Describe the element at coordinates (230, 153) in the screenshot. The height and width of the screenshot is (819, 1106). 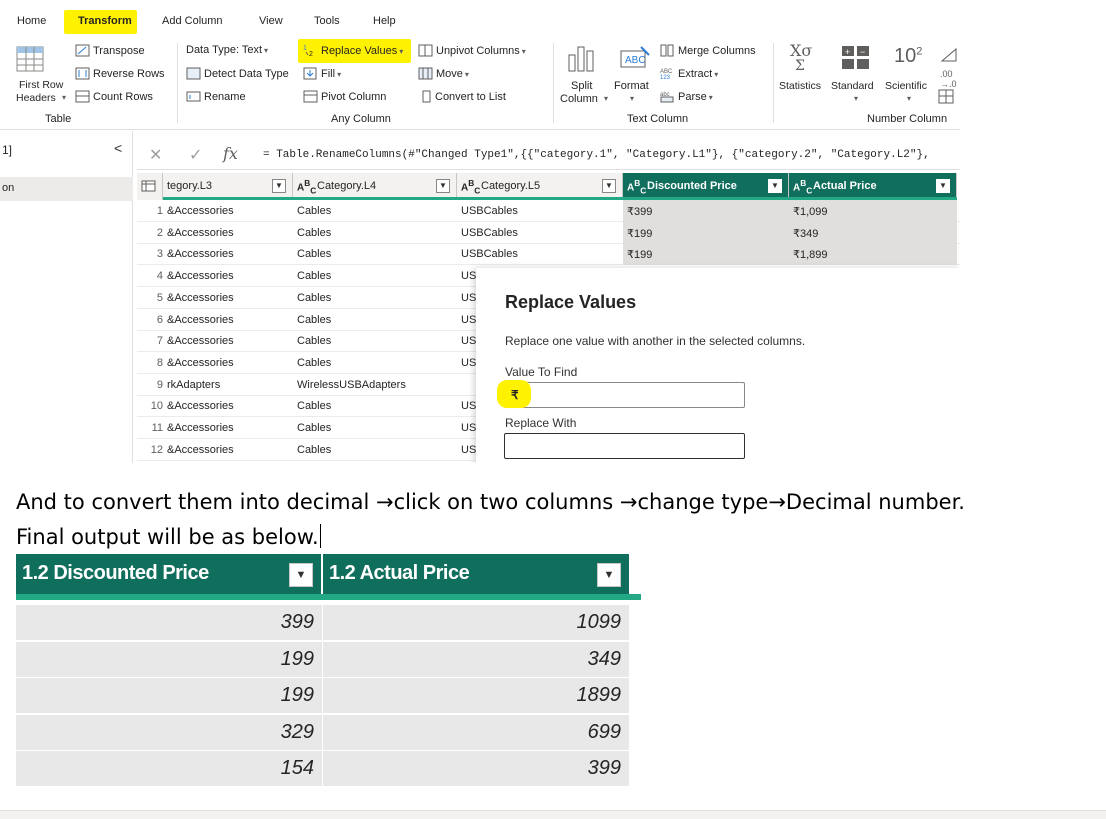
I see `fx-icon: fx` at that location.